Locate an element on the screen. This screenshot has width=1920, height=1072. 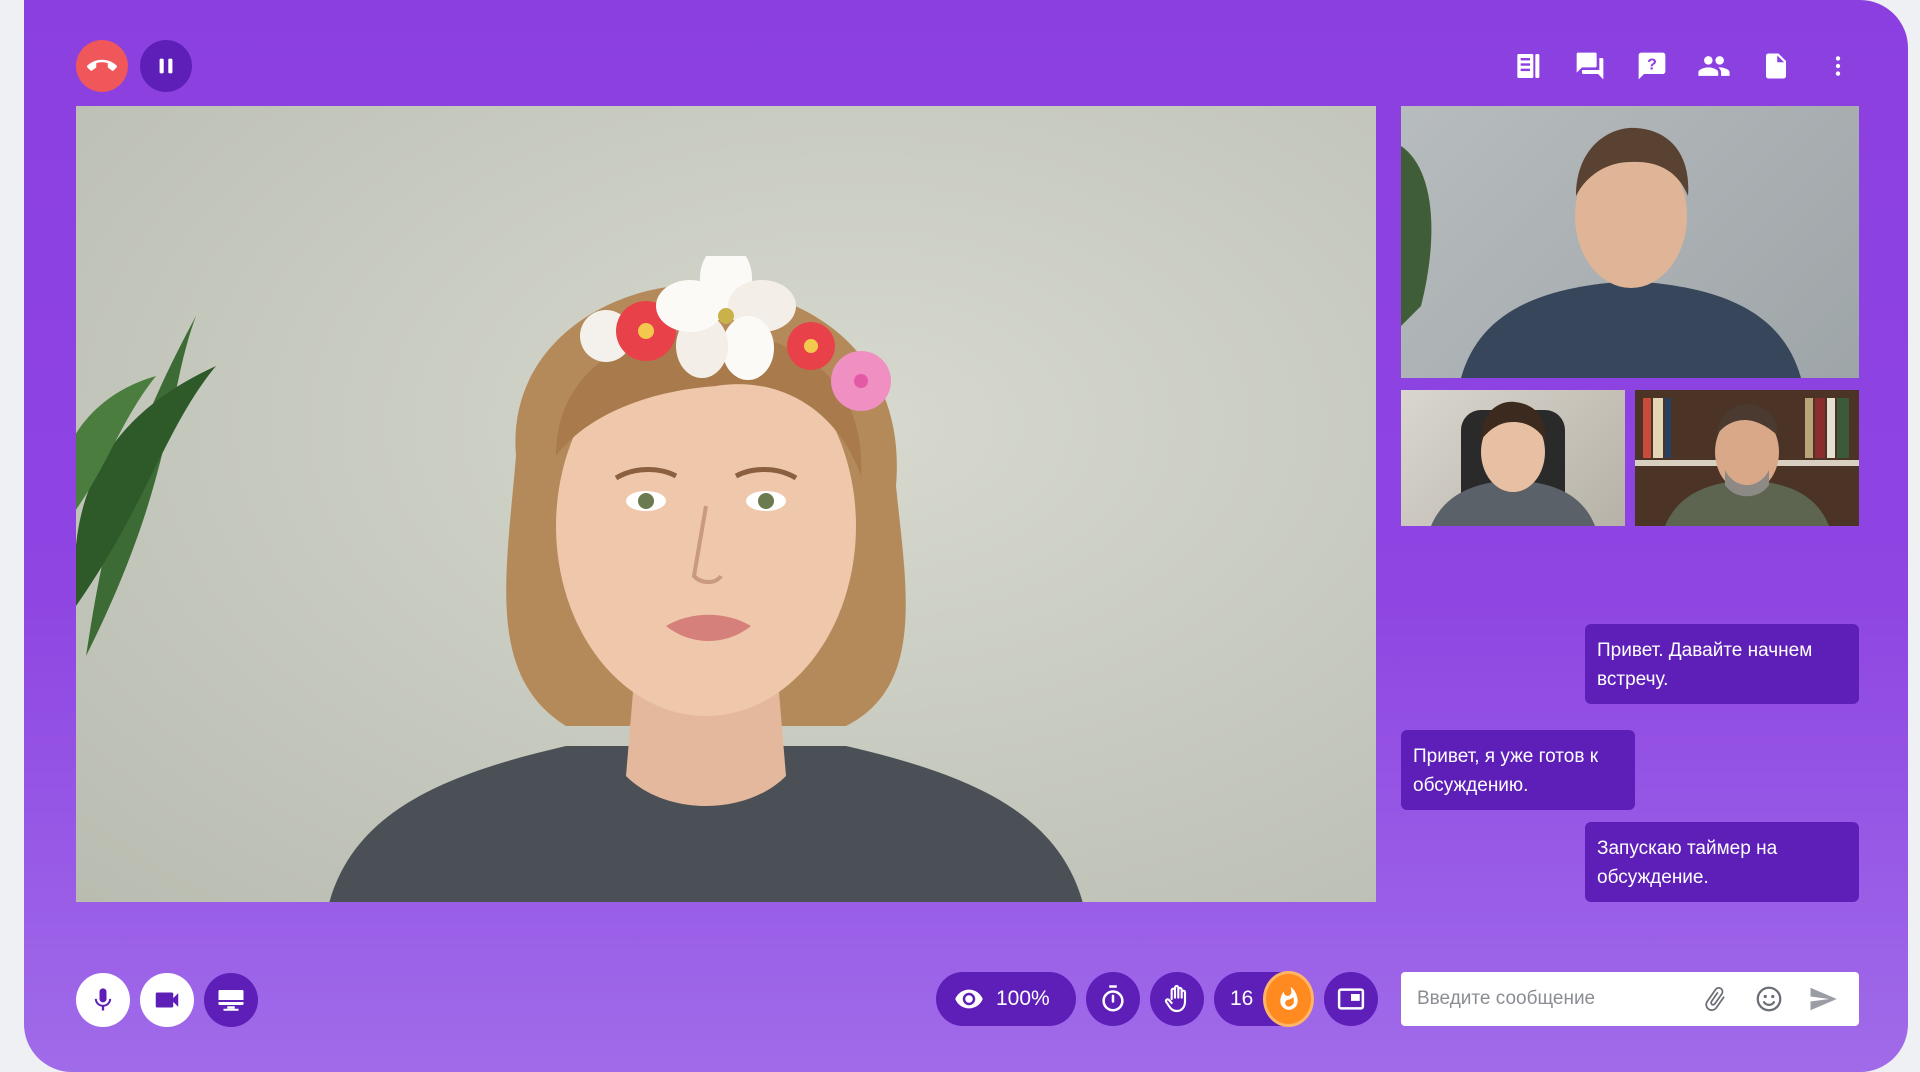
picture-in-picture-icon is located at coordinates (1351, 999).